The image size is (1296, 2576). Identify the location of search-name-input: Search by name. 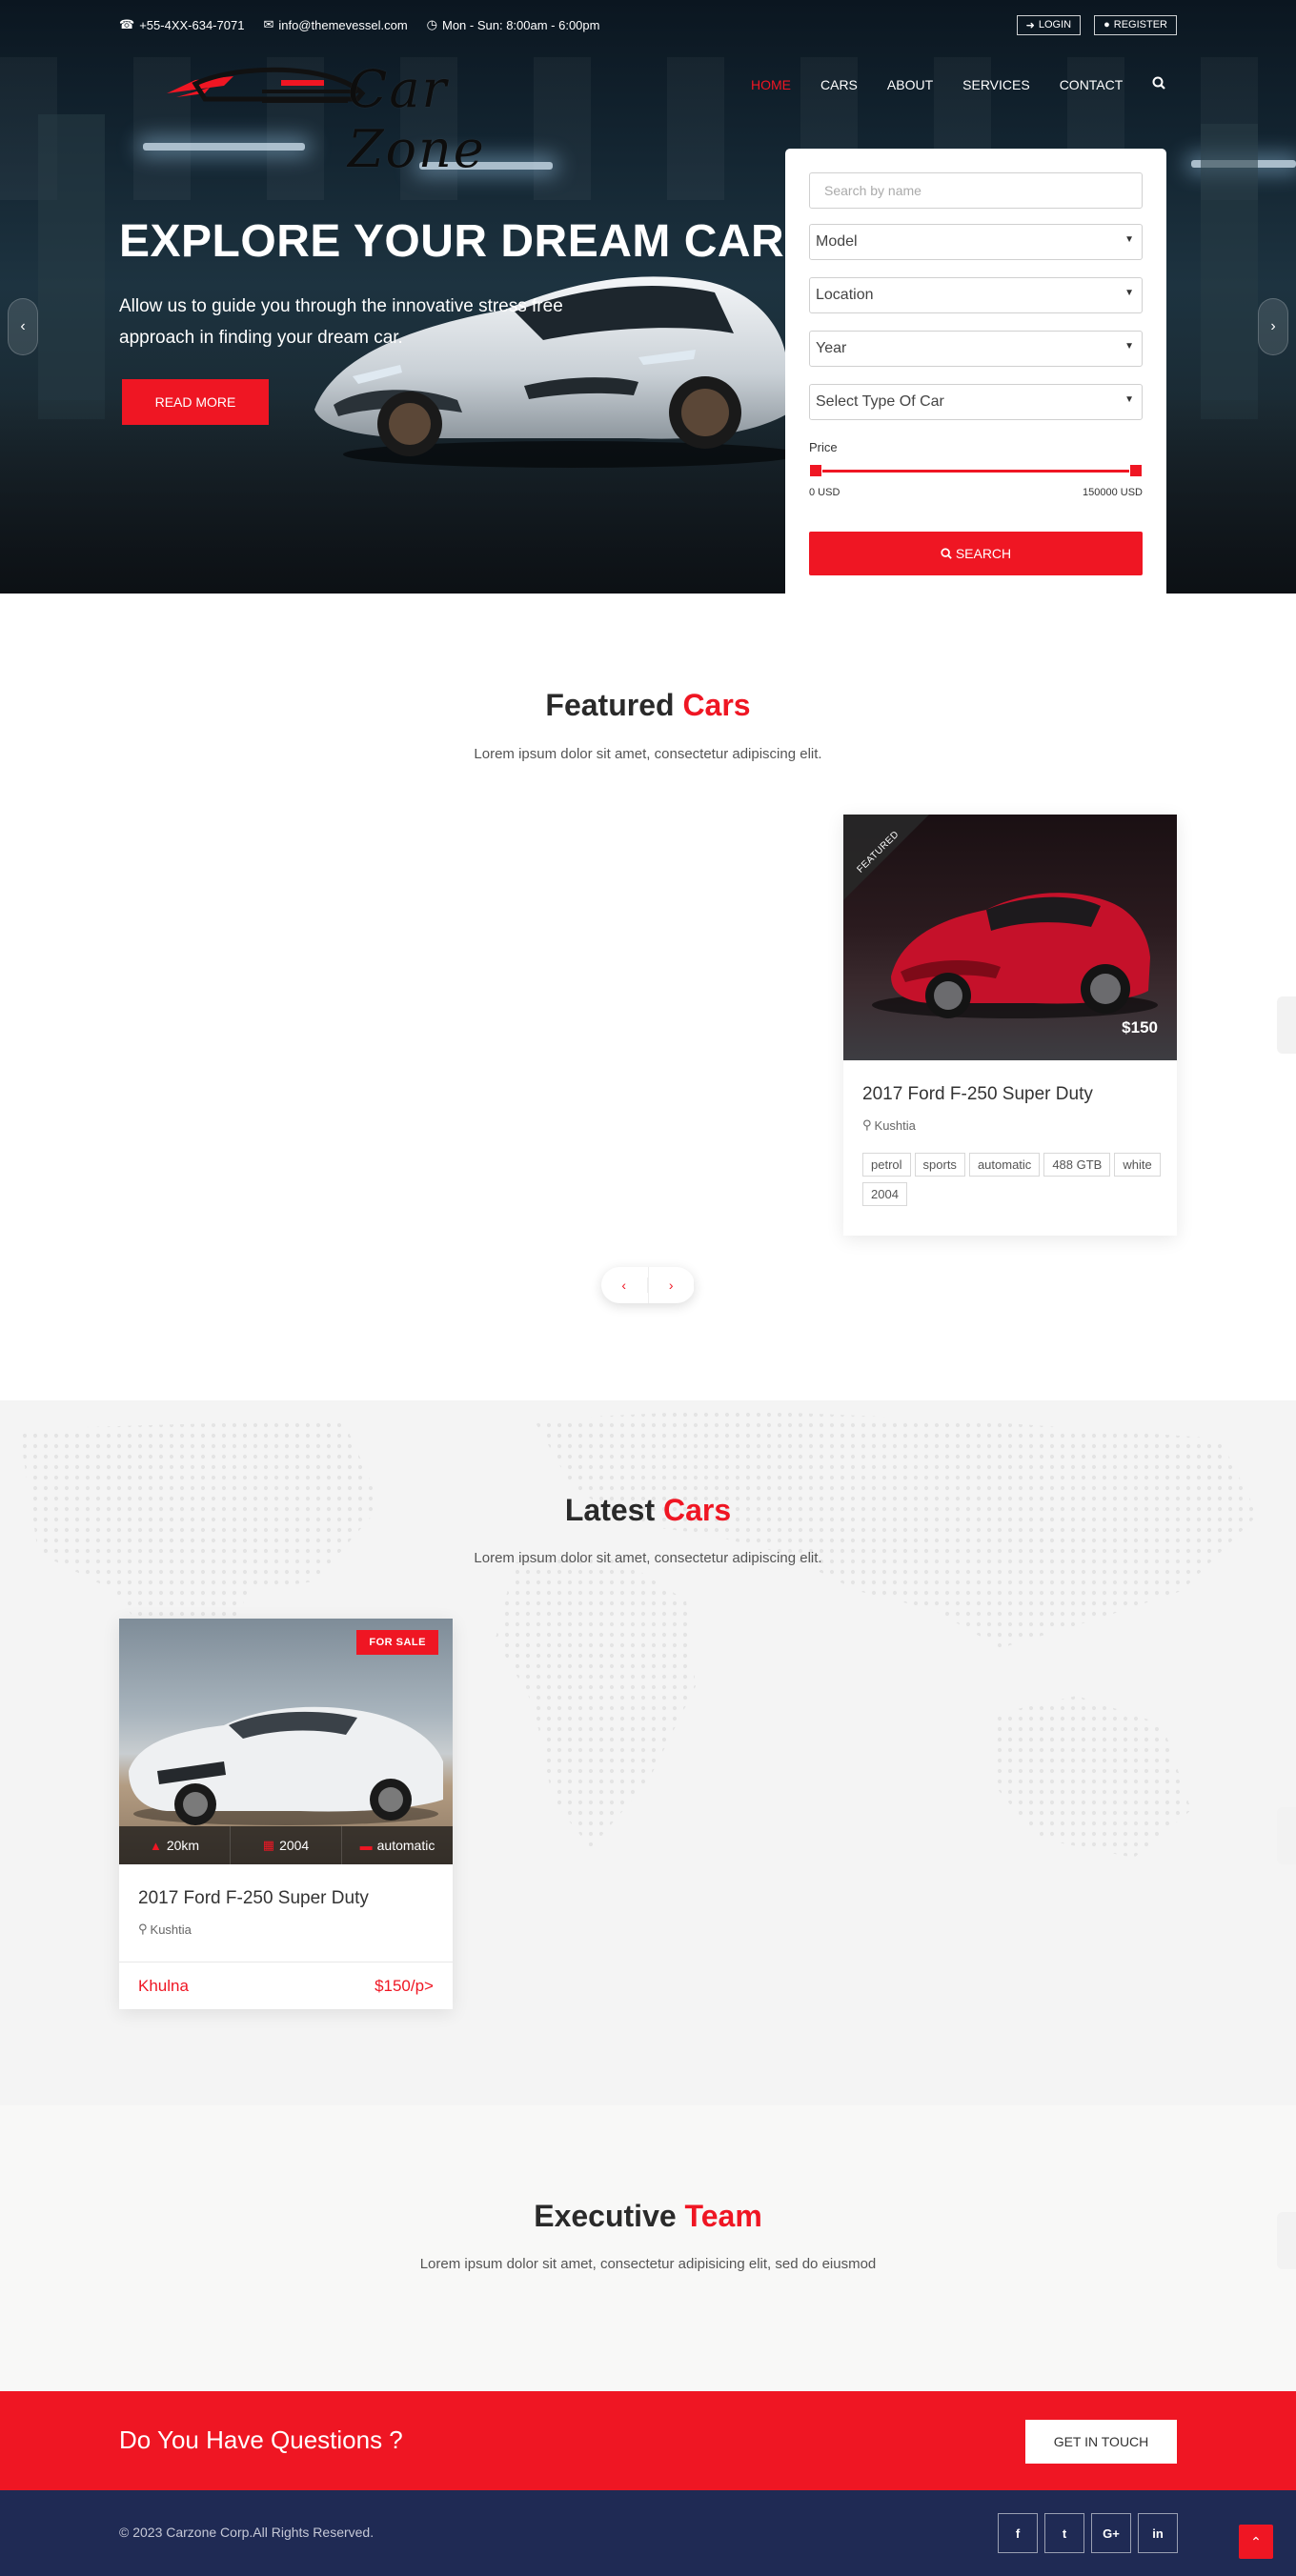
(976, 191).